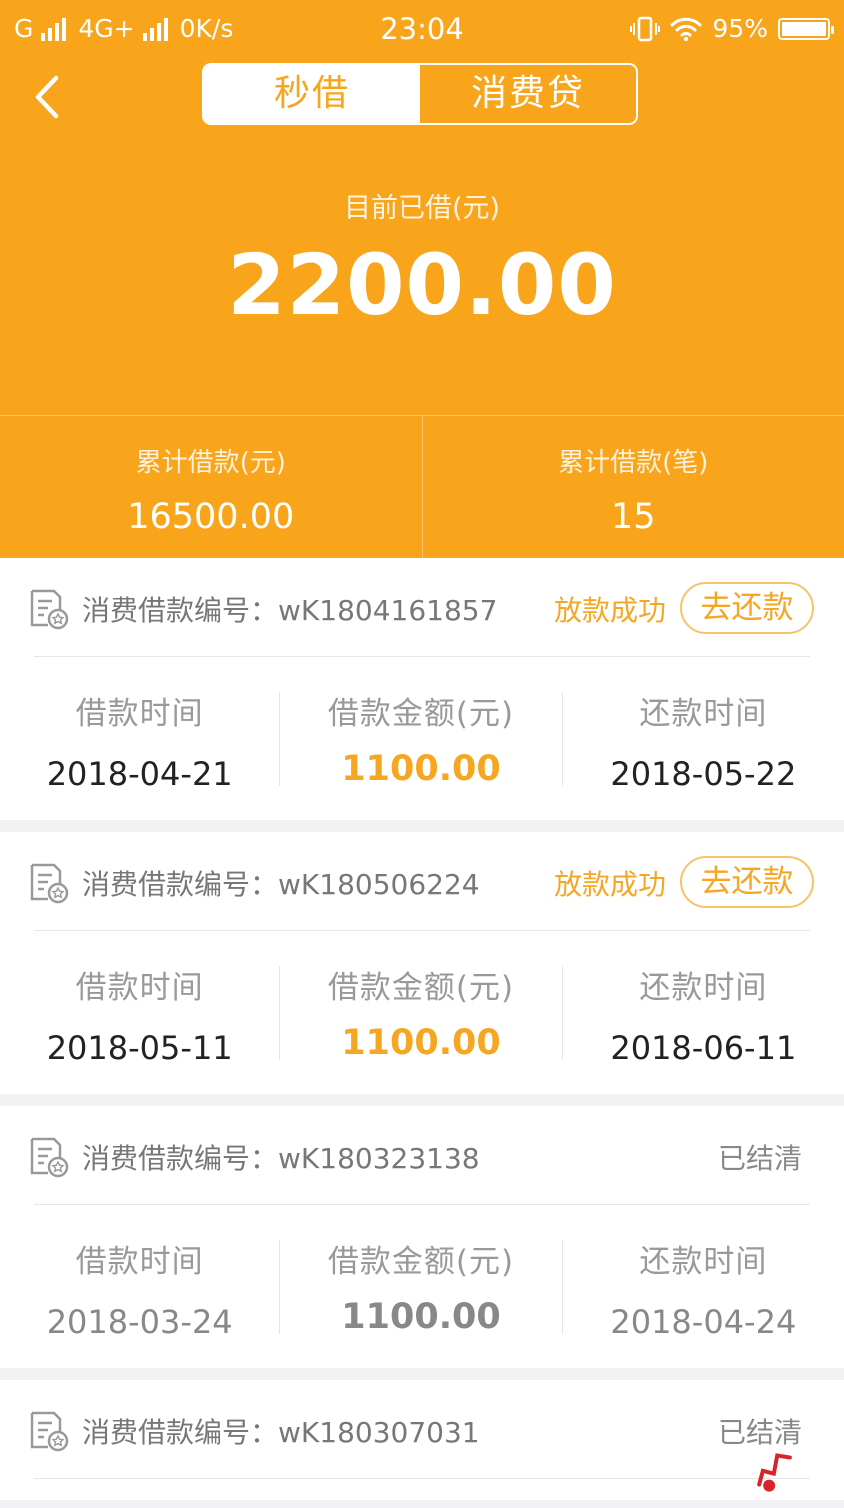 This screenshot has height=1508, width=844. I want to click on repay-time-column: 还款时间 2018-06-11, so click(703, 1012).